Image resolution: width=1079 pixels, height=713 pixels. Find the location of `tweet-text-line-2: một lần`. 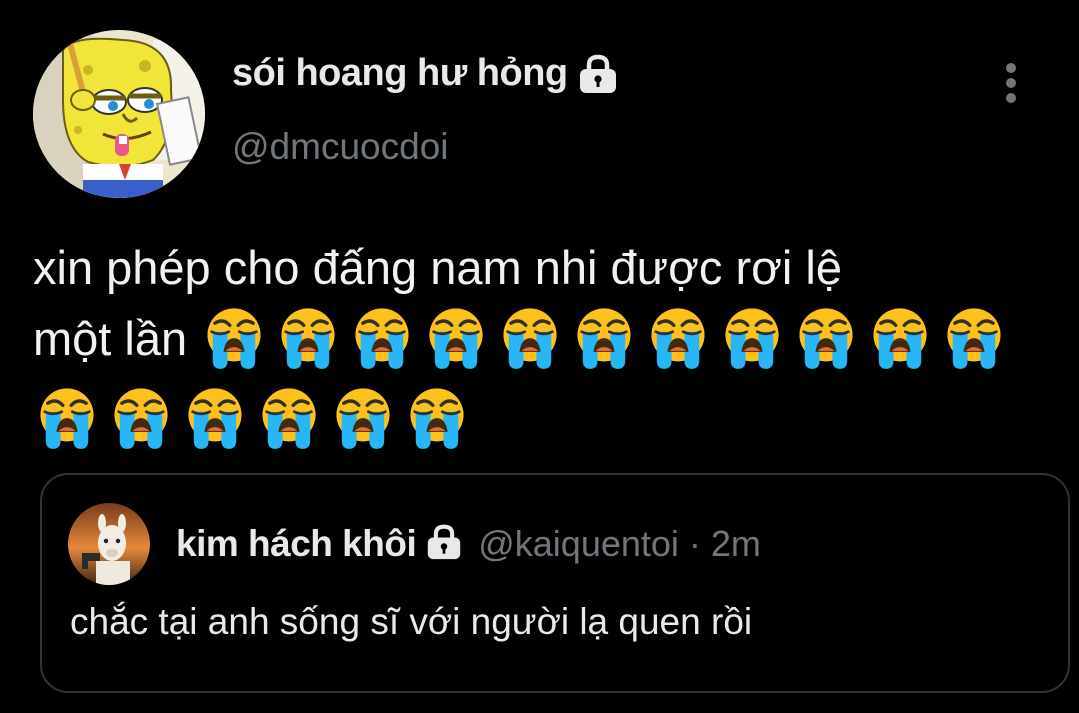

tweet-text-line-2: một lần is located at coordinates (548, 340).